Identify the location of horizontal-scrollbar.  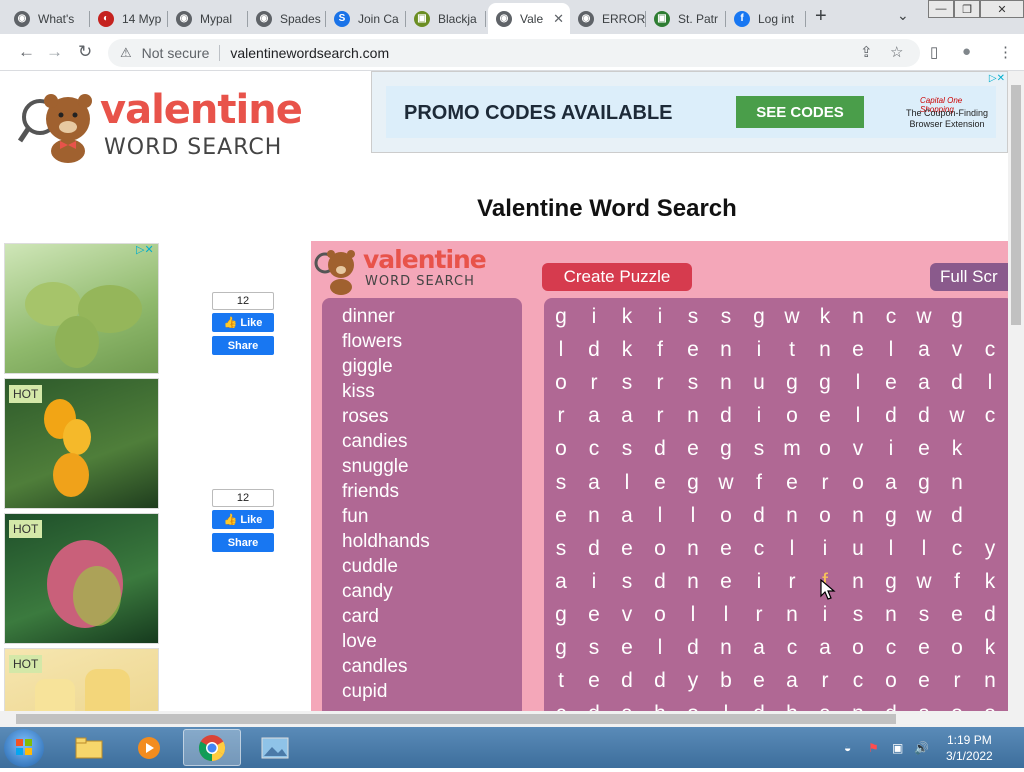
(512, 719).